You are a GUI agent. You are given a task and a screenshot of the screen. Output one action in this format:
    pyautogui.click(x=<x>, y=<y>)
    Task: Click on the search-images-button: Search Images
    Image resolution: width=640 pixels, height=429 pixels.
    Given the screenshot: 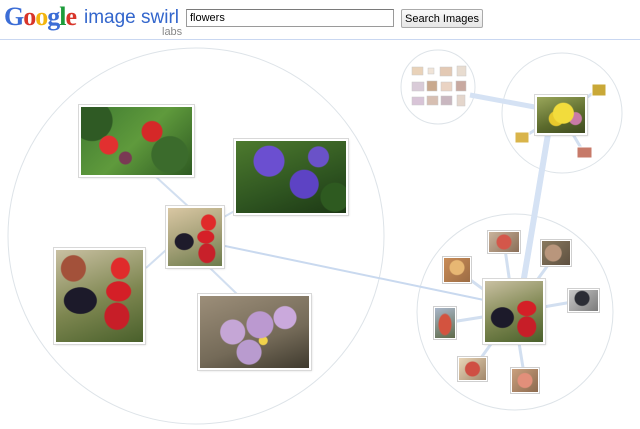 What is the action you would take?
    pyautogui.click(x=442, y=18)
    